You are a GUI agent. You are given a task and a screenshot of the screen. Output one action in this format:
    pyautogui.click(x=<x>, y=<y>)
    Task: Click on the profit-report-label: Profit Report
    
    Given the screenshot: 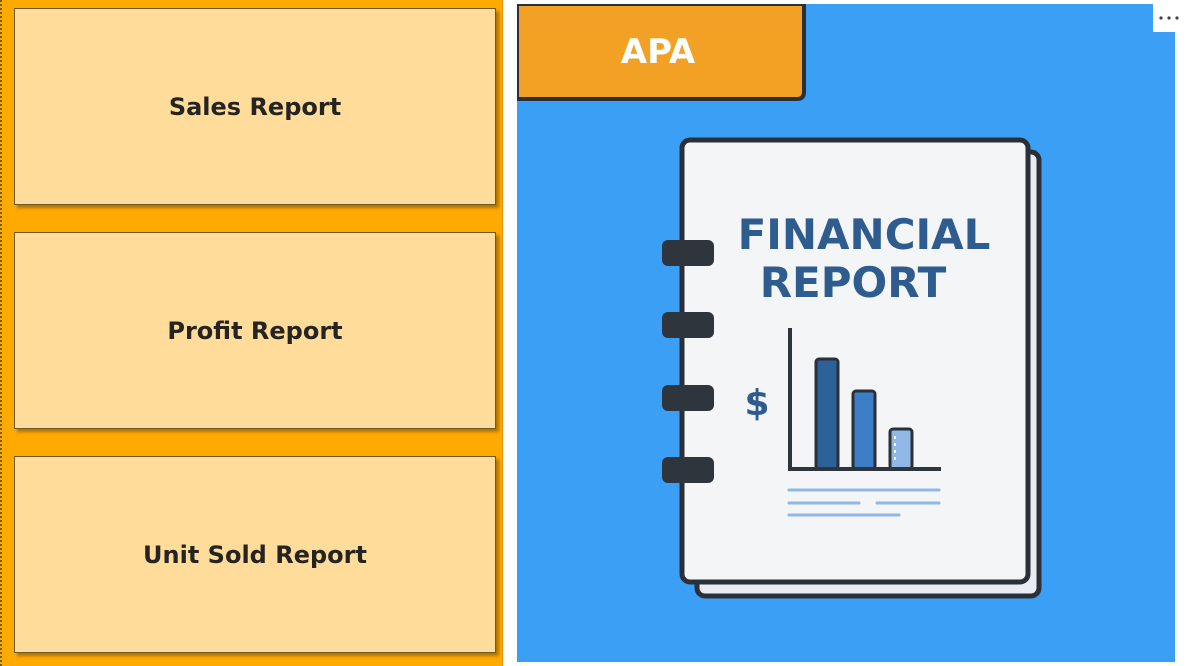 What is the action you would take?
    pyautogui.click(x=255, y=330)
    